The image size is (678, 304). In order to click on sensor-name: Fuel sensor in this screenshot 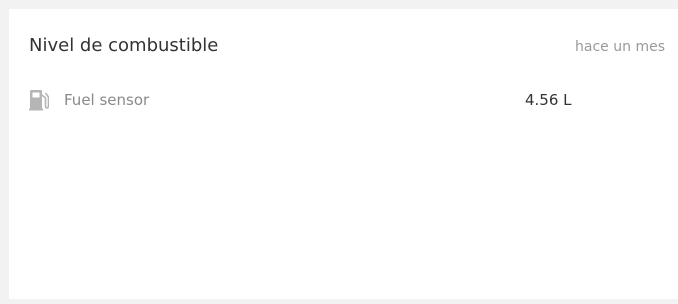, I will do `click(107, 100)`.